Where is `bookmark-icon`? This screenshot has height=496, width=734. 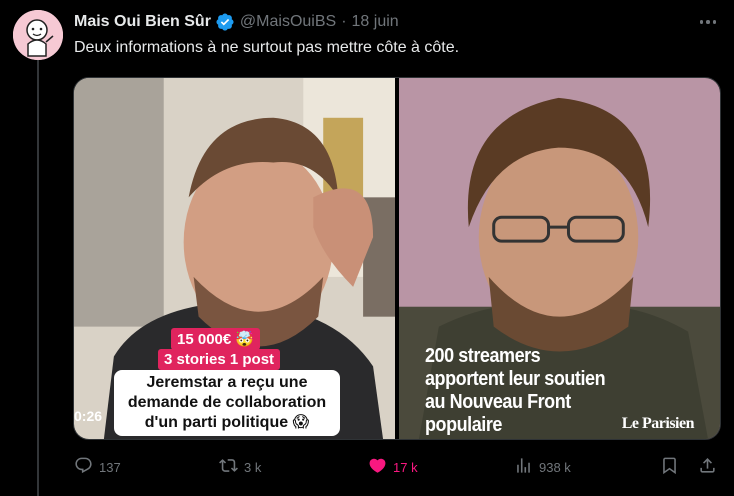
bookmark-icon is located at coordinates (669, 467).